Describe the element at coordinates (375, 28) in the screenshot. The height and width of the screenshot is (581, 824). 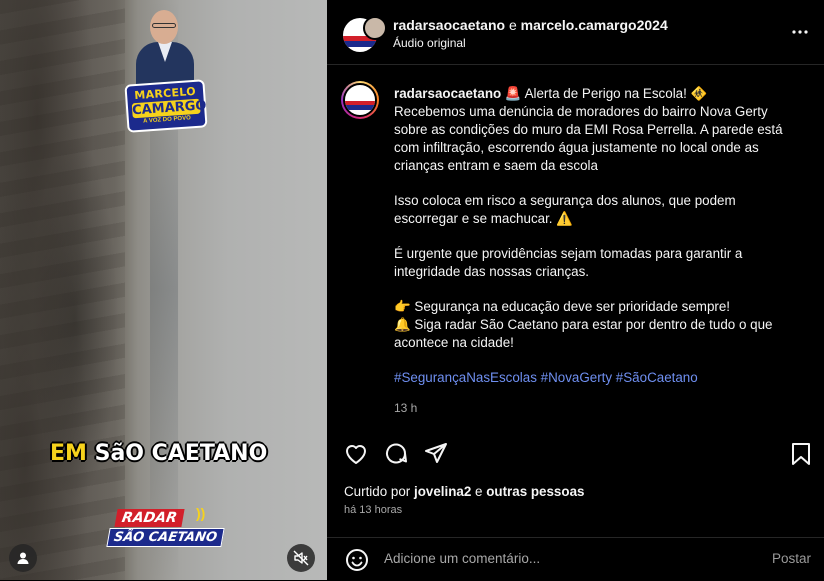
I see `collaborator-avatar` at that location.